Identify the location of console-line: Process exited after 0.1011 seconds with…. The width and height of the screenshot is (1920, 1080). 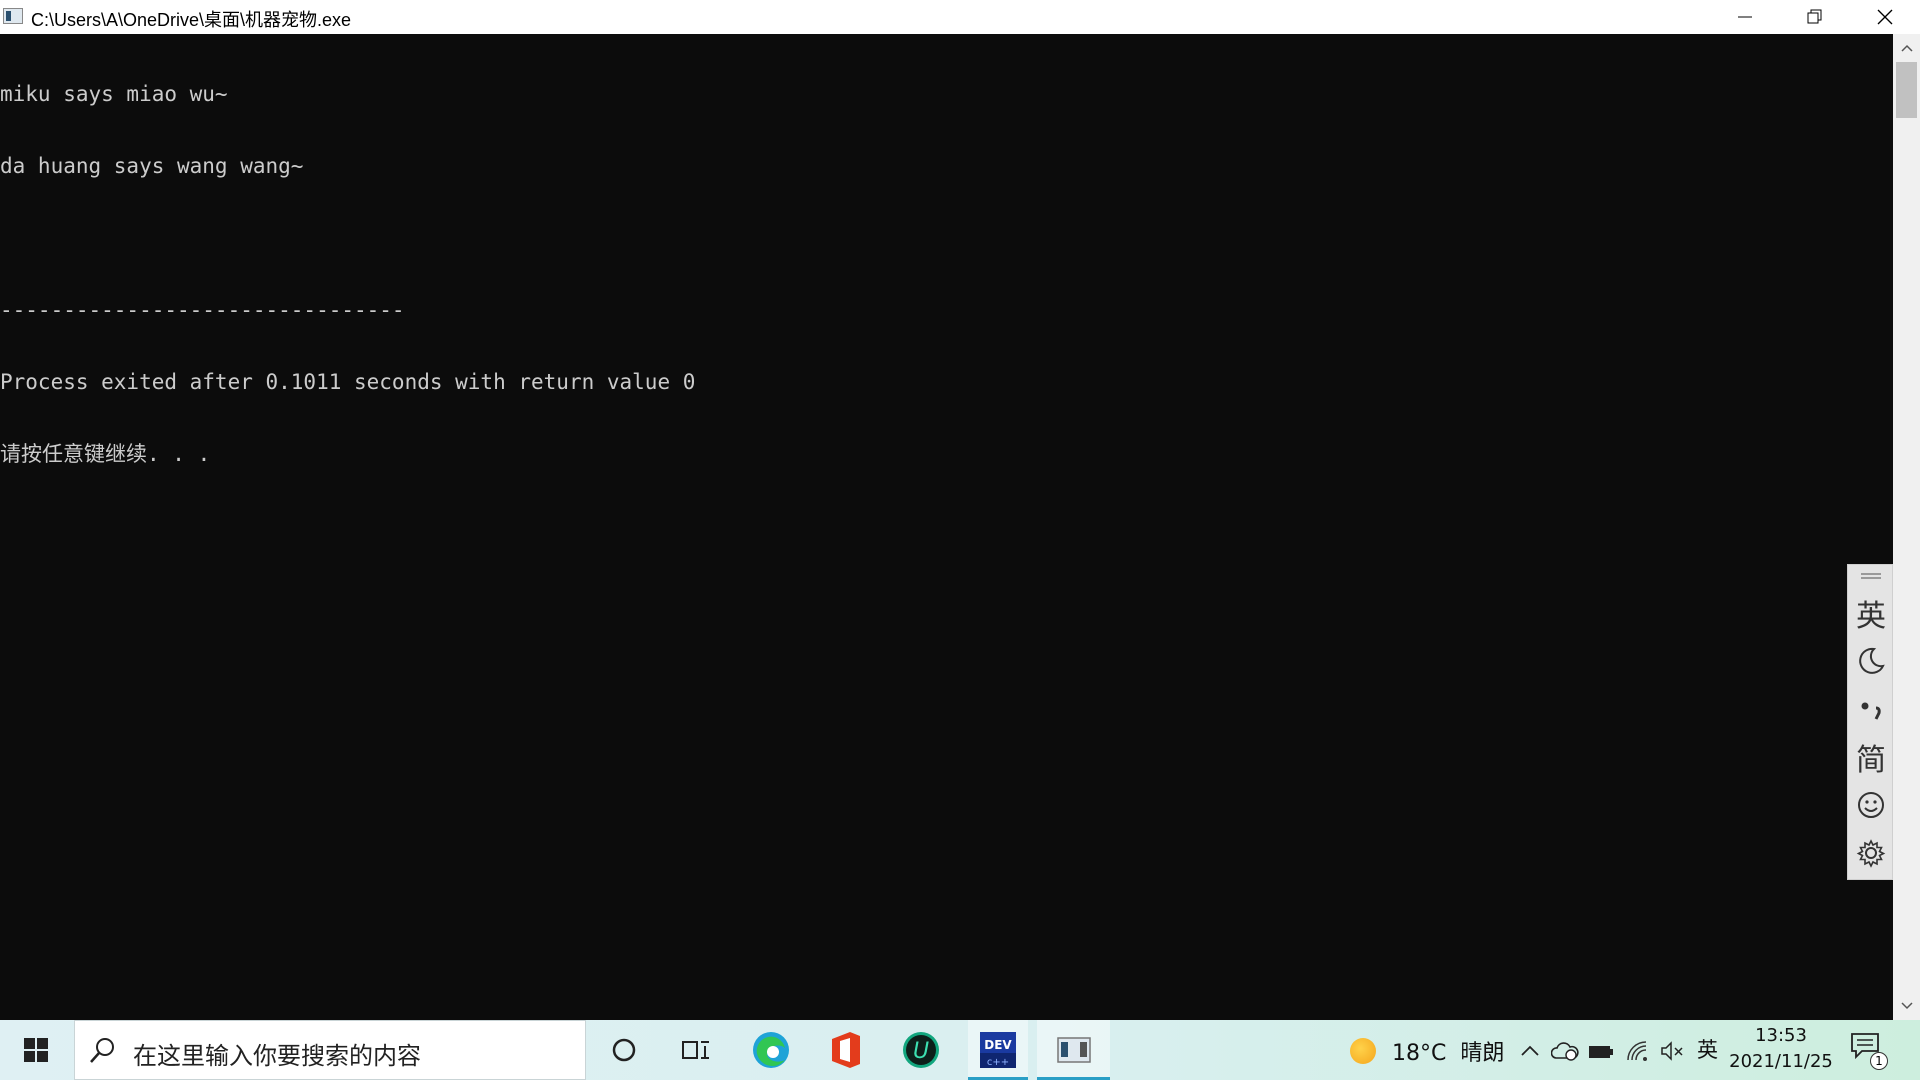
(348, 382).